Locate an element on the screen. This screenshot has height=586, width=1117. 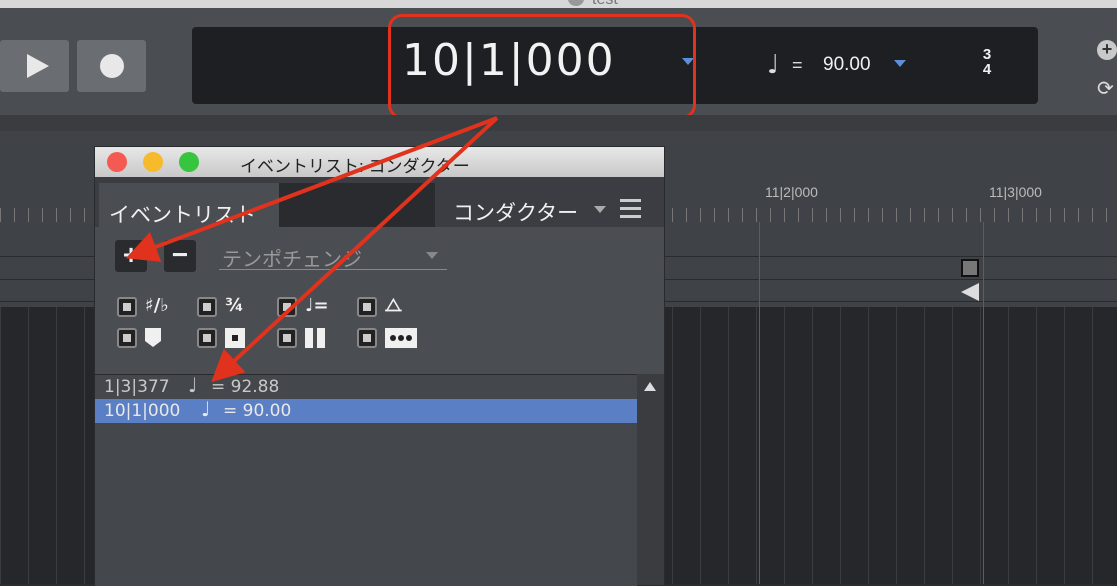
event-position: 10|1|000 is located at coordinates (142, 411).